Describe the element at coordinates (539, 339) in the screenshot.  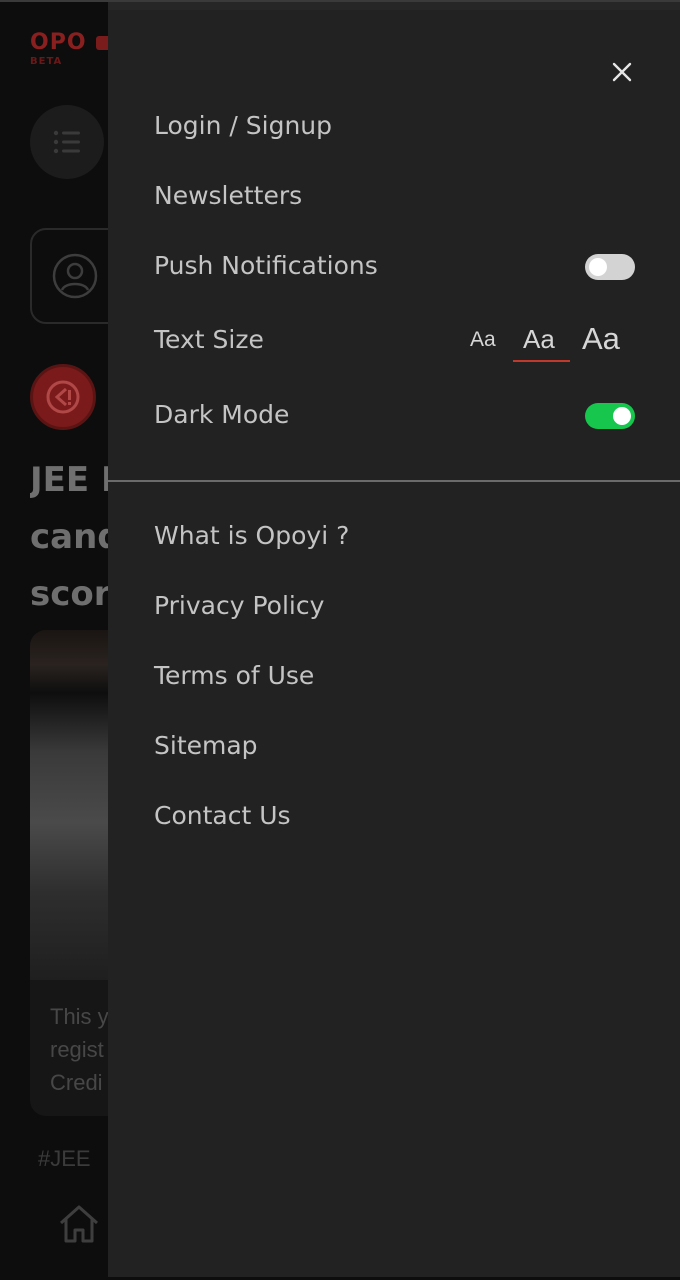
I see `text-size-medium-option: Aa` at that location.